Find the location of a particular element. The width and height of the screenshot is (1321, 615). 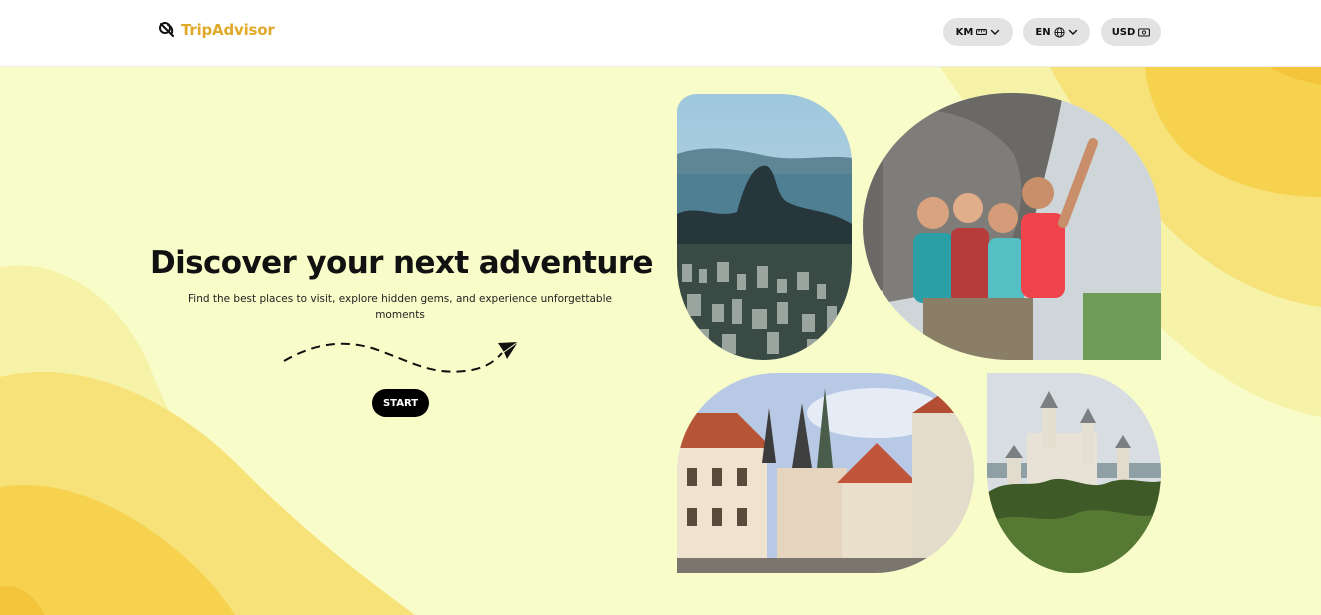

language-selector: EN is located at coordinates (1056, 32).